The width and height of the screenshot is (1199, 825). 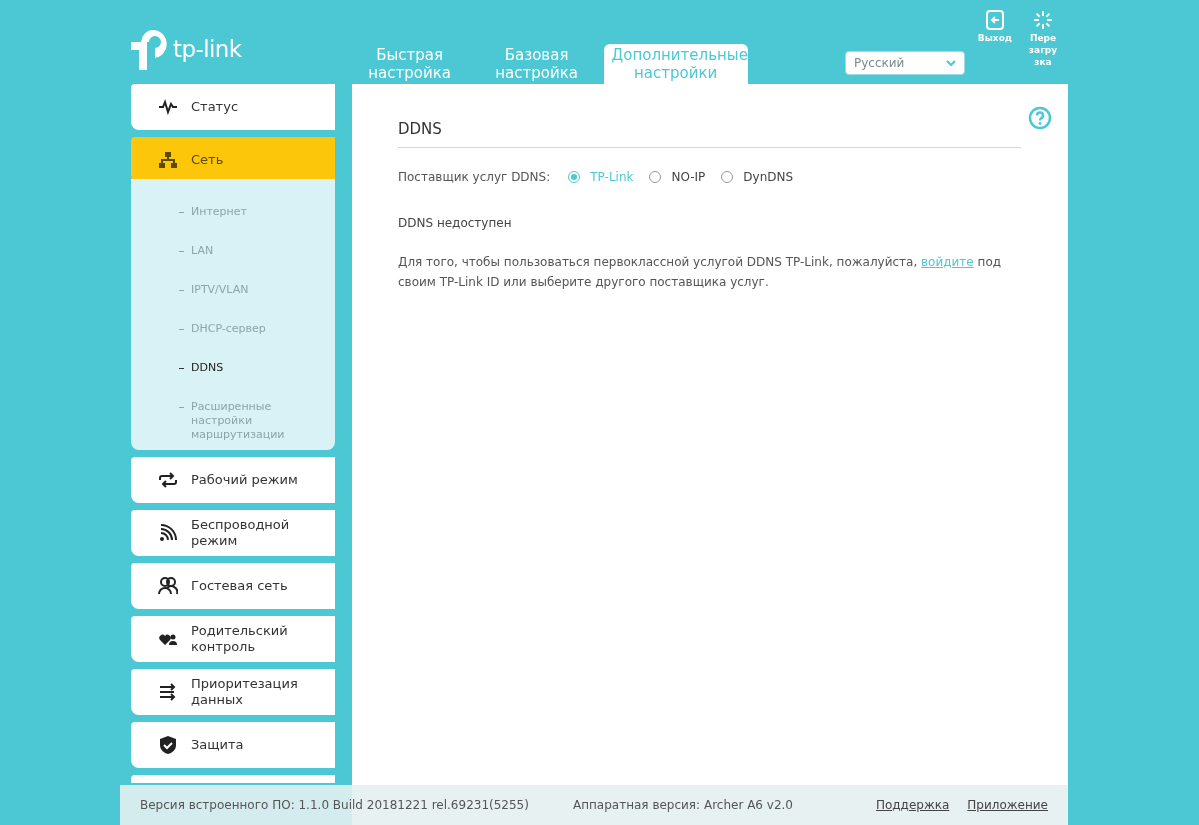 I want to click on sidebar-item: Приоритезация данных, so click(x=233, y=692).